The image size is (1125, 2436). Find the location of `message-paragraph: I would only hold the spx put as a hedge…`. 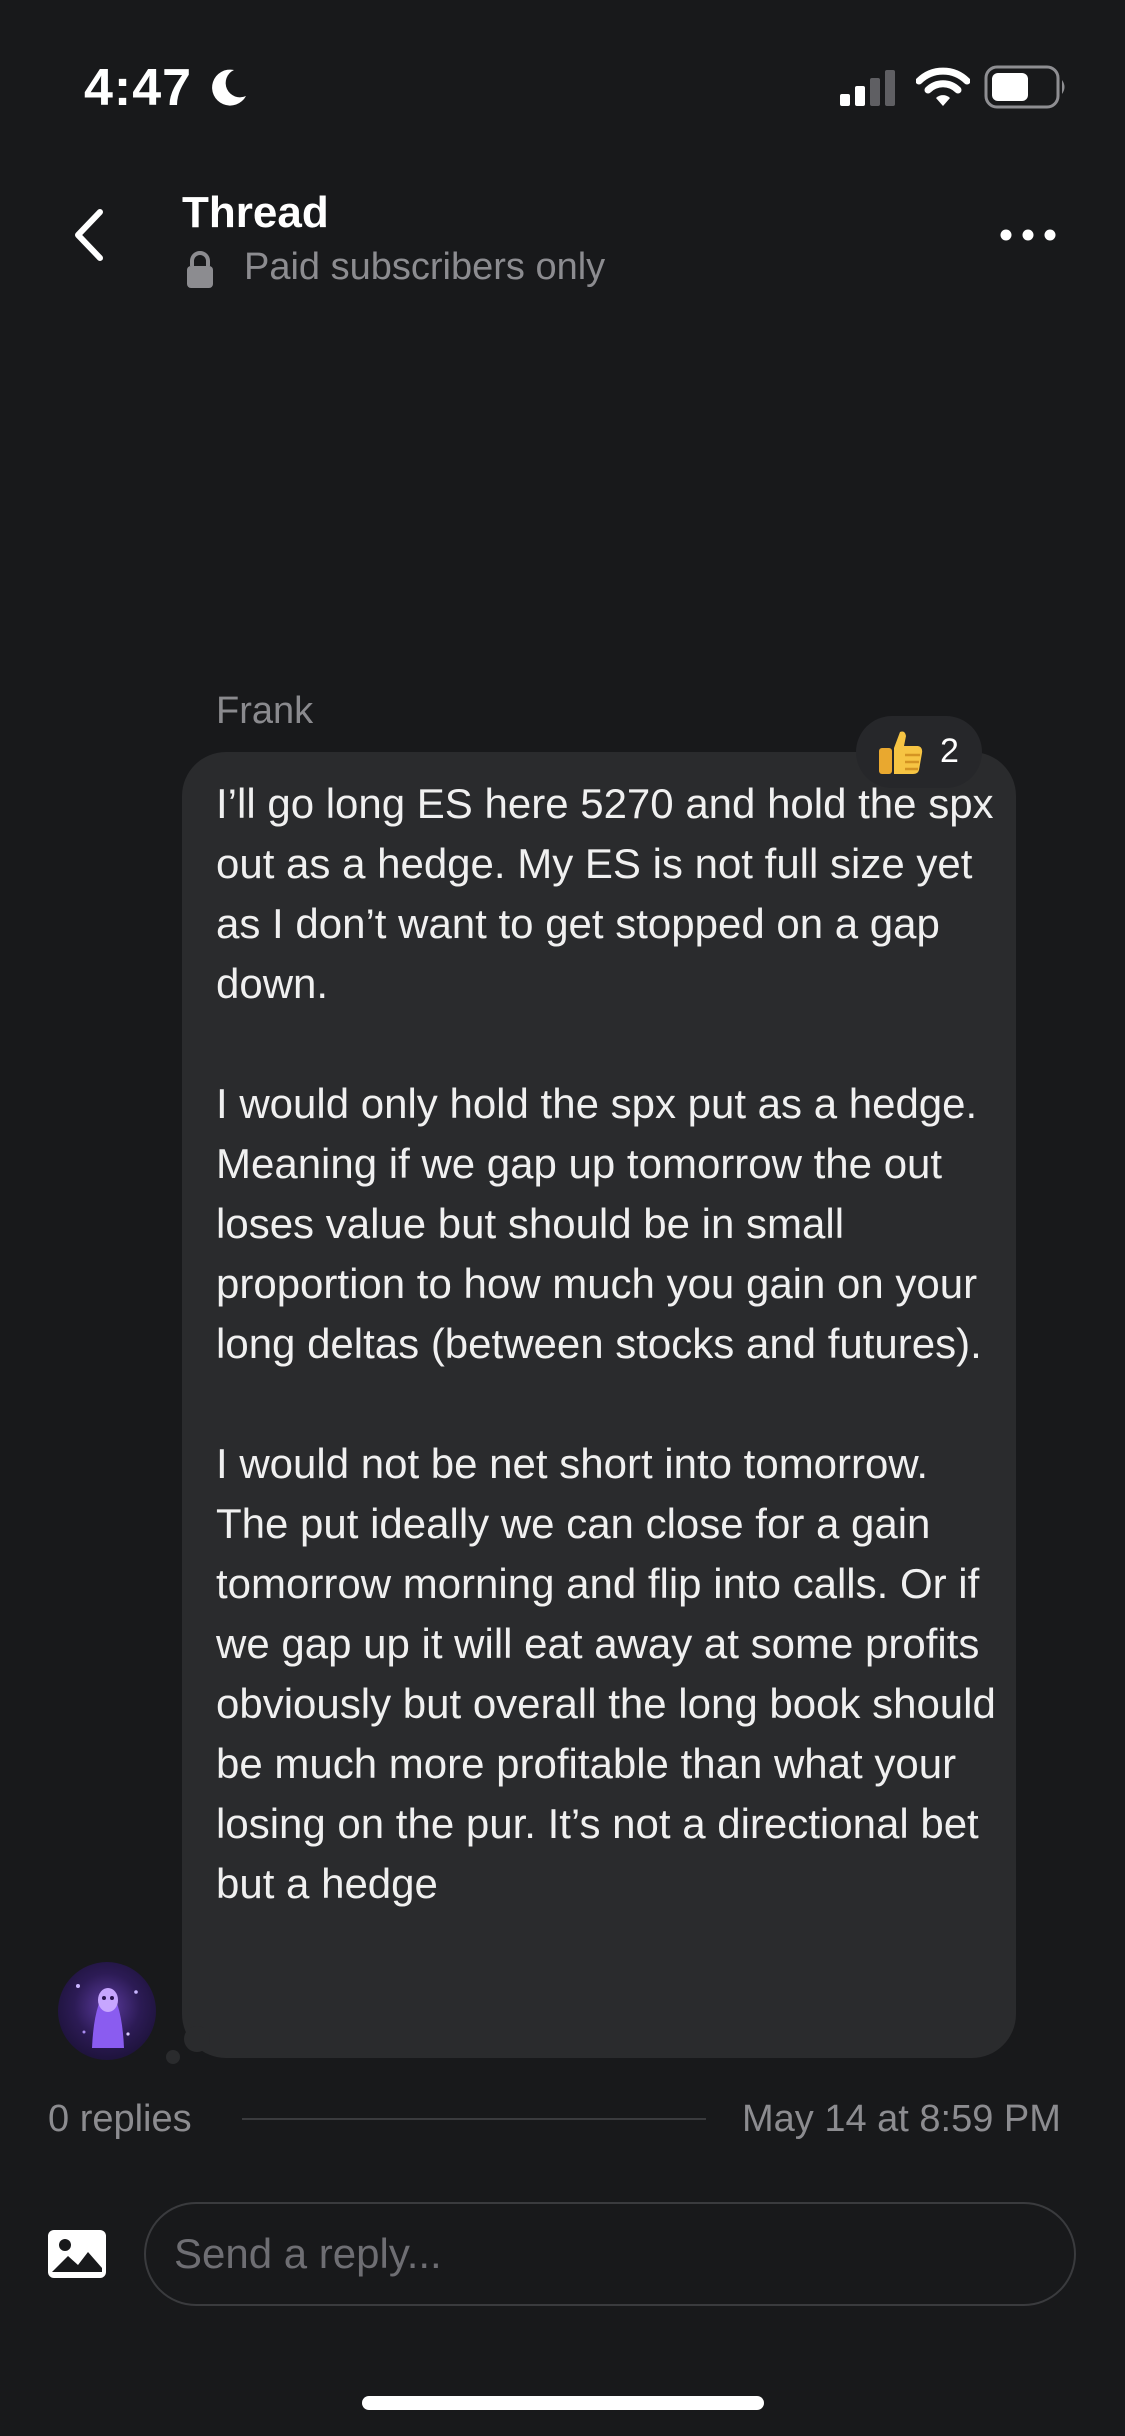

message-paragraph: I would only hold the spx put as a hedge… is located at coordinates (599, 1223).